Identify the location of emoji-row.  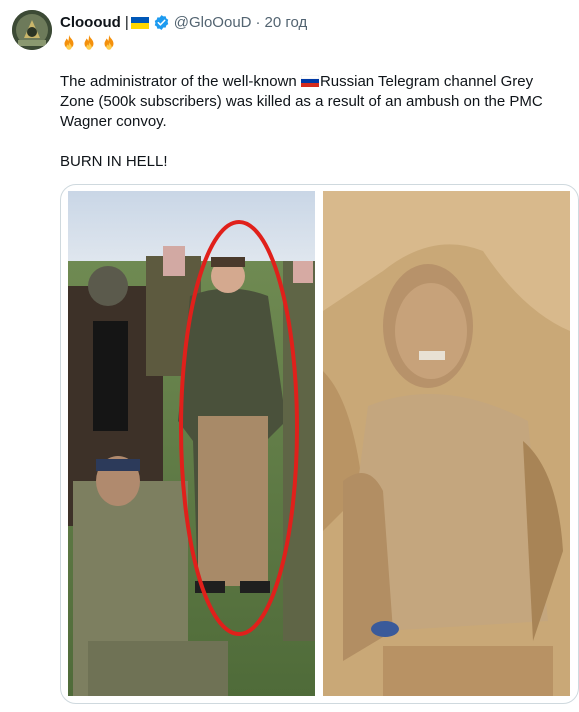
(89, 43).